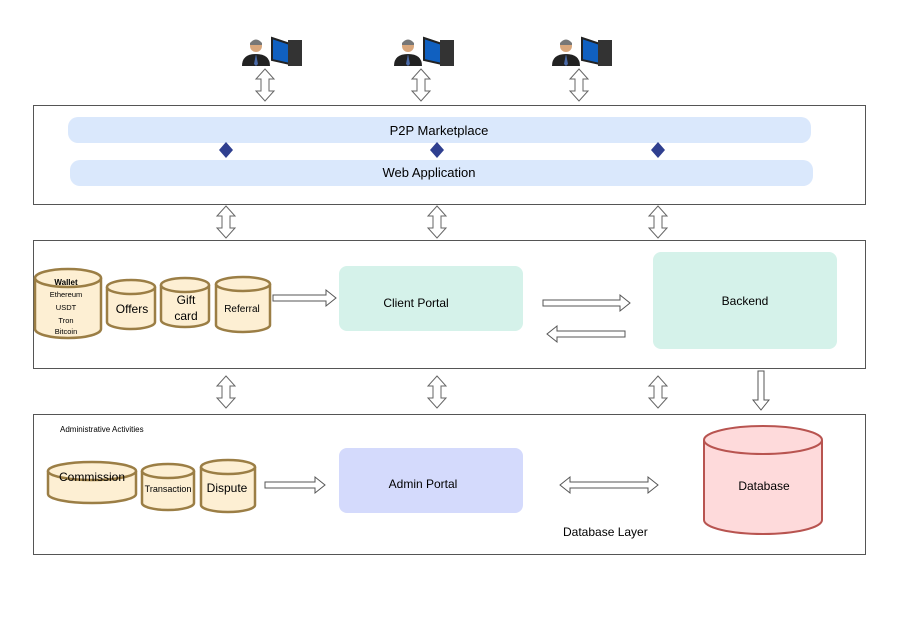  Describe the element at coordinates (66, 331) in the screenshot. I see `wallet-item: Bitcoin` at that location.